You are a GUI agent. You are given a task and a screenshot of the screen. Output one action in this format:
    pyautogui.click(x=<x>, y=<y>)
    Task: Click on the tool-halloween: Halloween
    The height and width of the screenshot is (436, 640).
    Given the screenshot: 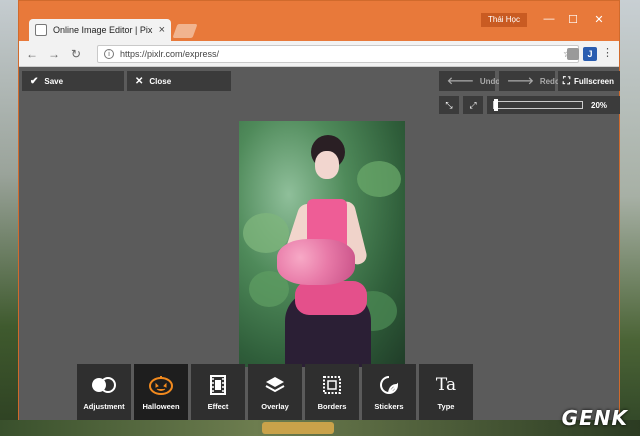 What is the action you would take?
    pyautogui.click(x=161, y=392)
    